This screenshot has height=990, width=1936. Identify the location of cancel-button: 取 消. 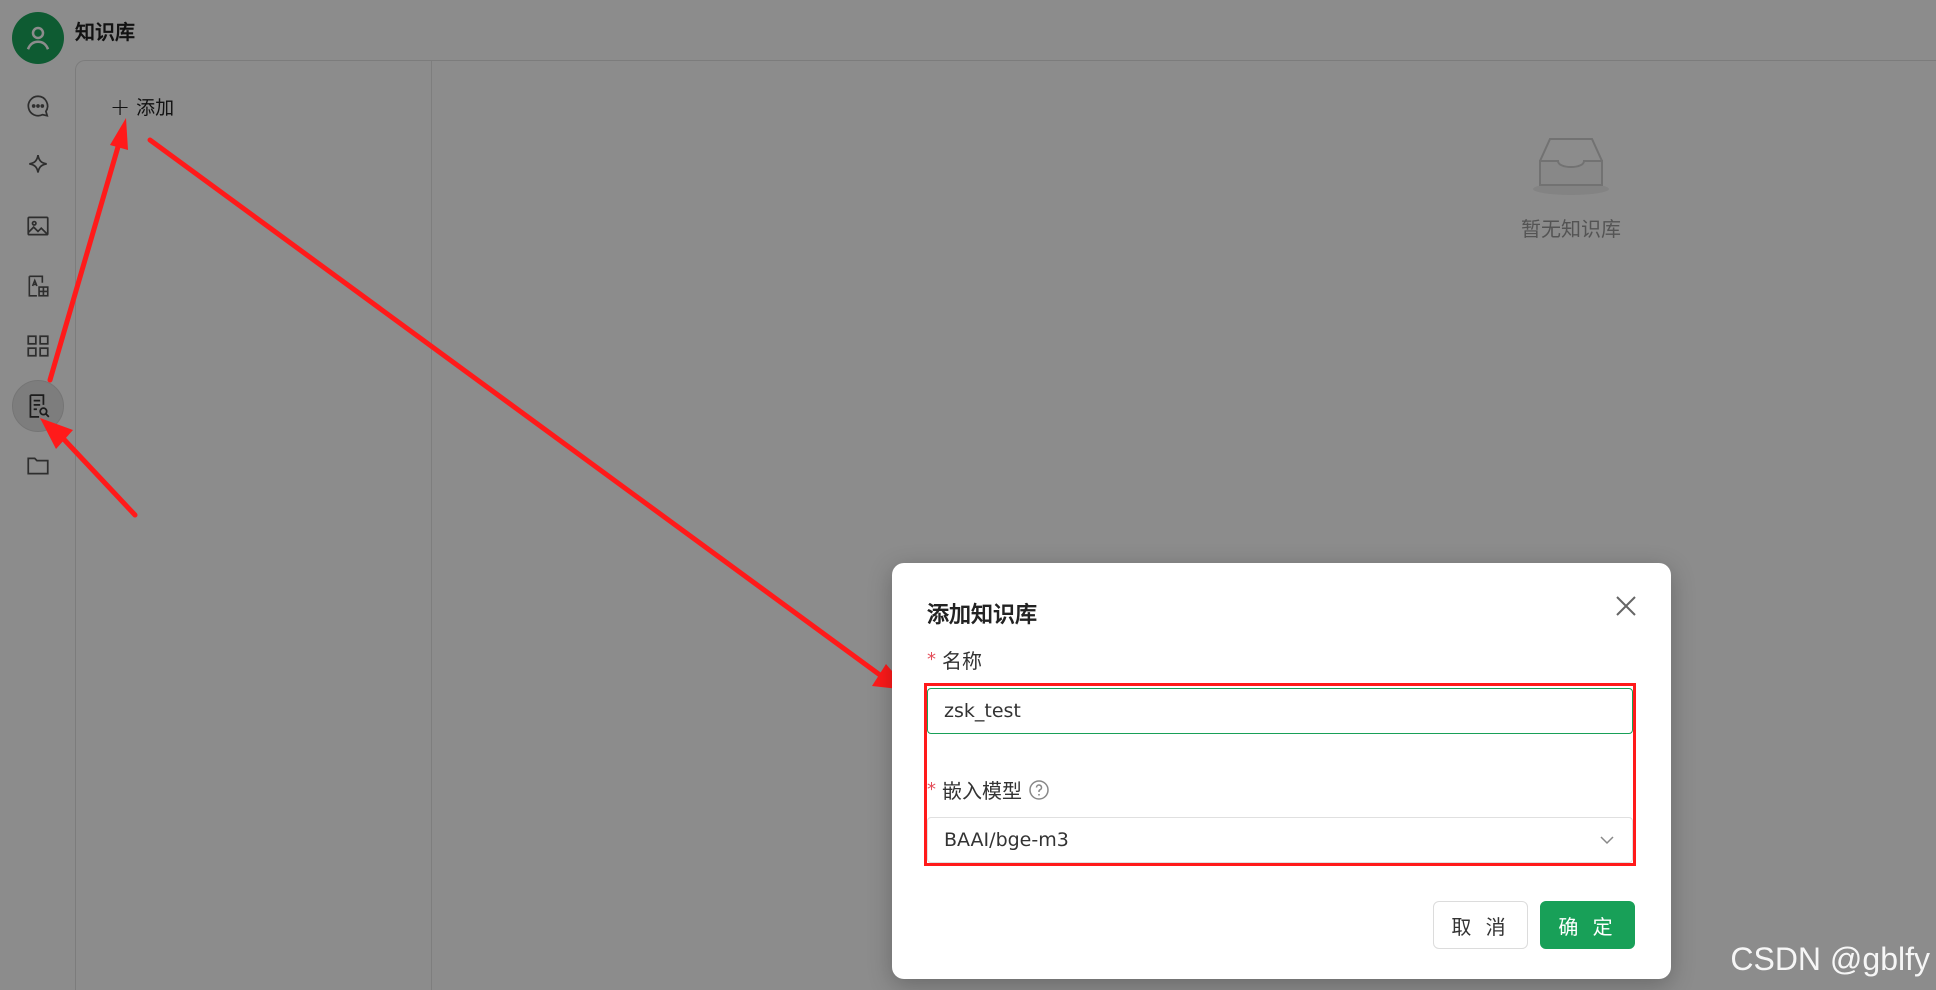
(1480, 925).